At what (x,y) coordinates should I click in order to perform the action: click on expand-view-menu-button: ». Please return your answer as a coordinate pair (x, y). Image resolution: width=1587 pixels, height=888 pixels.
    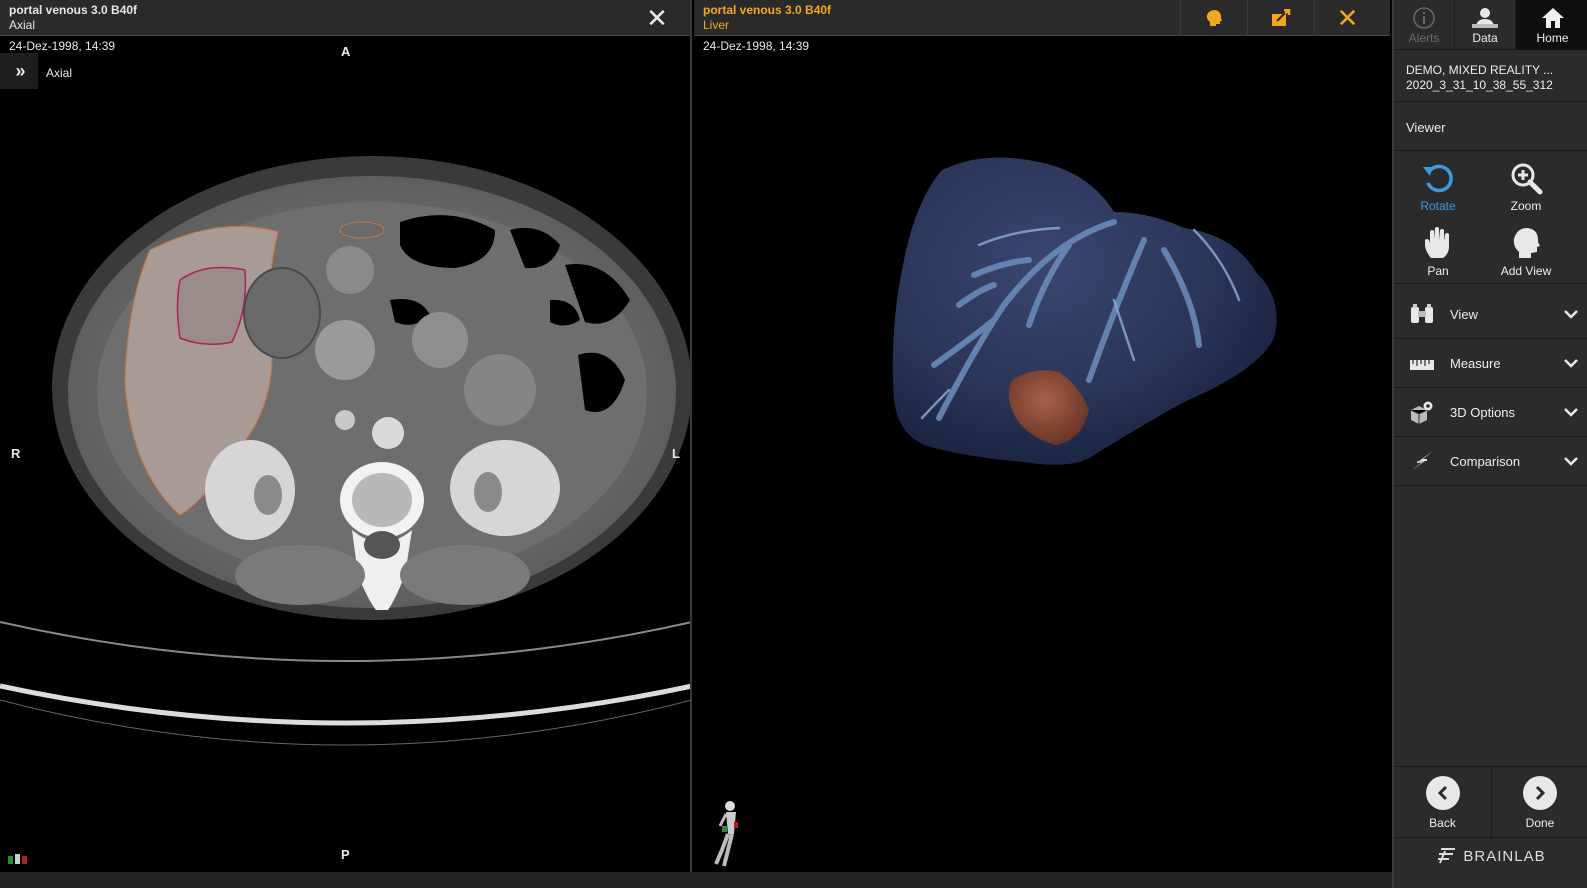
    Looking at the image, I should click on (19, 71).